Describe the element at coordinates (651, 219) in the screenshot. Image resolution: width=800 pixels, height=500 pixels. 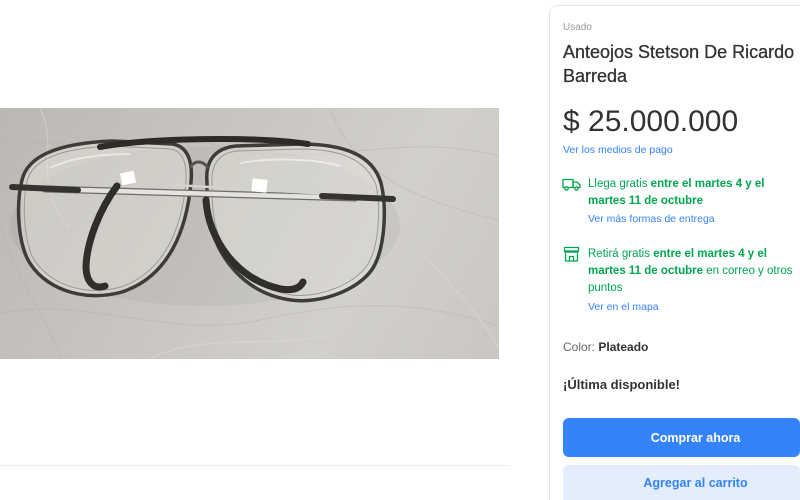
I see `more-shipping-options-link: Ver más formas de entrega` at that location.